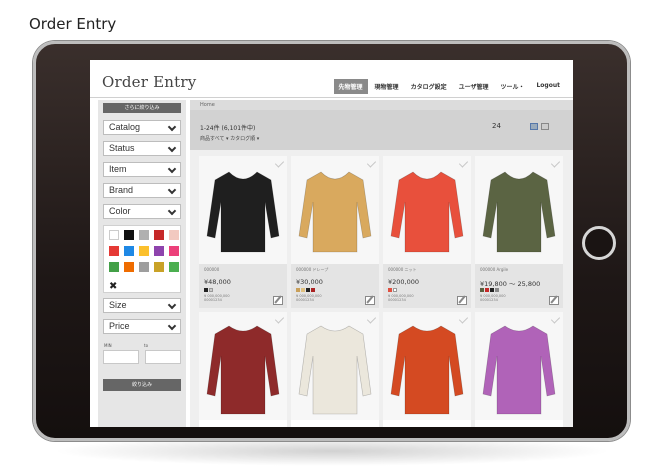 The height and width of the screenshot is (475, 663). I want to click on product-price: ¥30,000, so click(309, 282).